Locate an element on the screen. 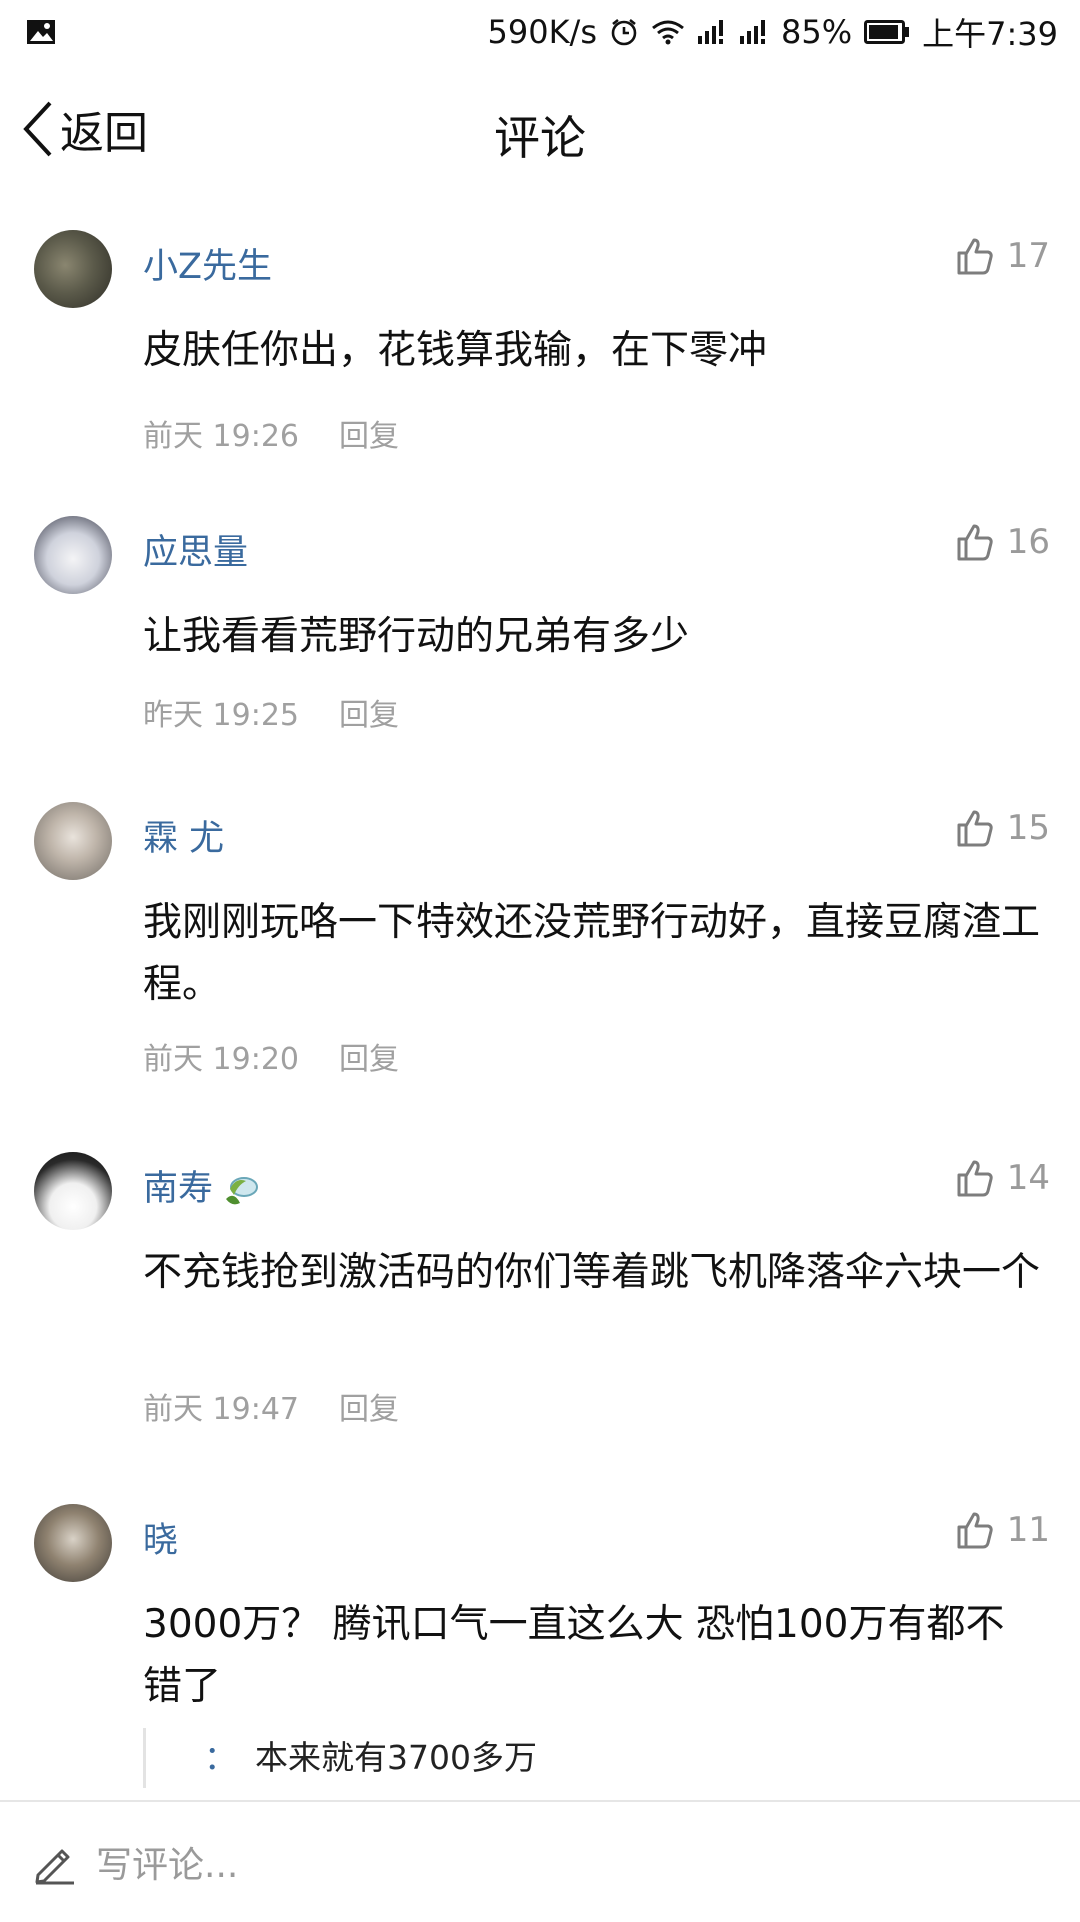 The image size is (1080, 1922). comment-text: 让我看看荒野行动的兄弟有多少 is located at coordinates (416, 636).